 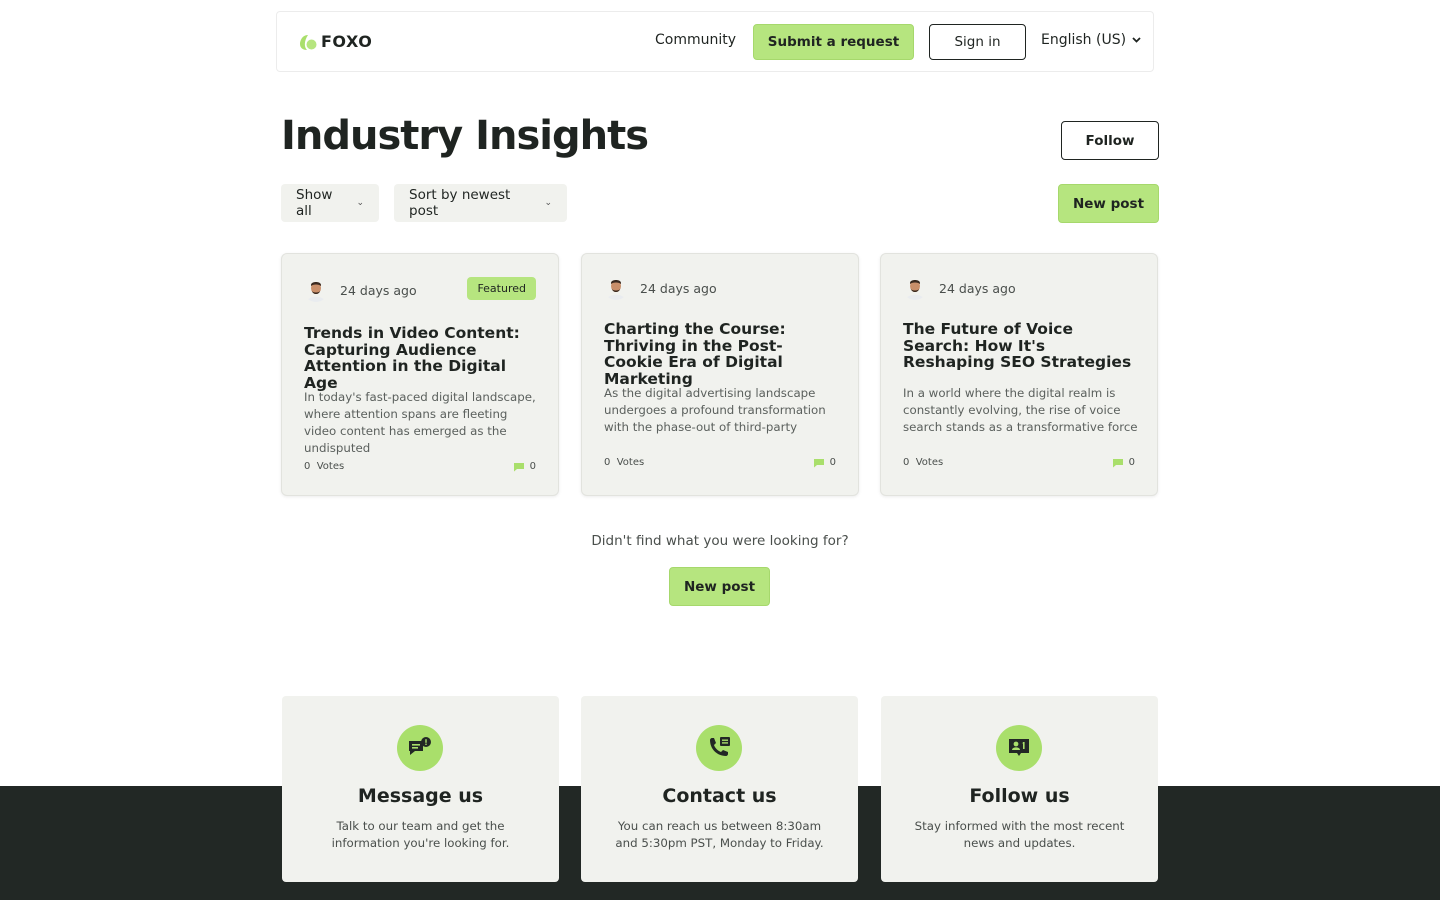 What do you see at coordinates (1136, 40) in the screenshot?
I see `chevron-down-icon` at bounding box center [1136, 40].